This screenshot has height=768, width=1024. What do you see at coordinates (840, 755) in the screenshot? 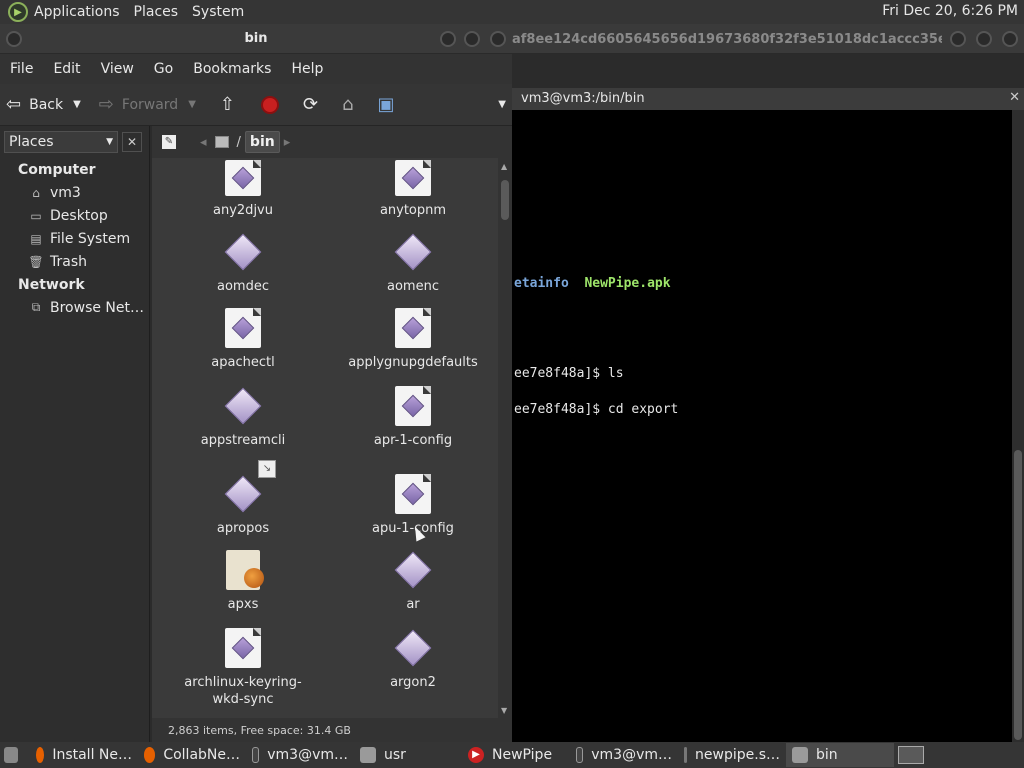
I see `taskbar-item-active: bin` at bounding box center [840, 755].